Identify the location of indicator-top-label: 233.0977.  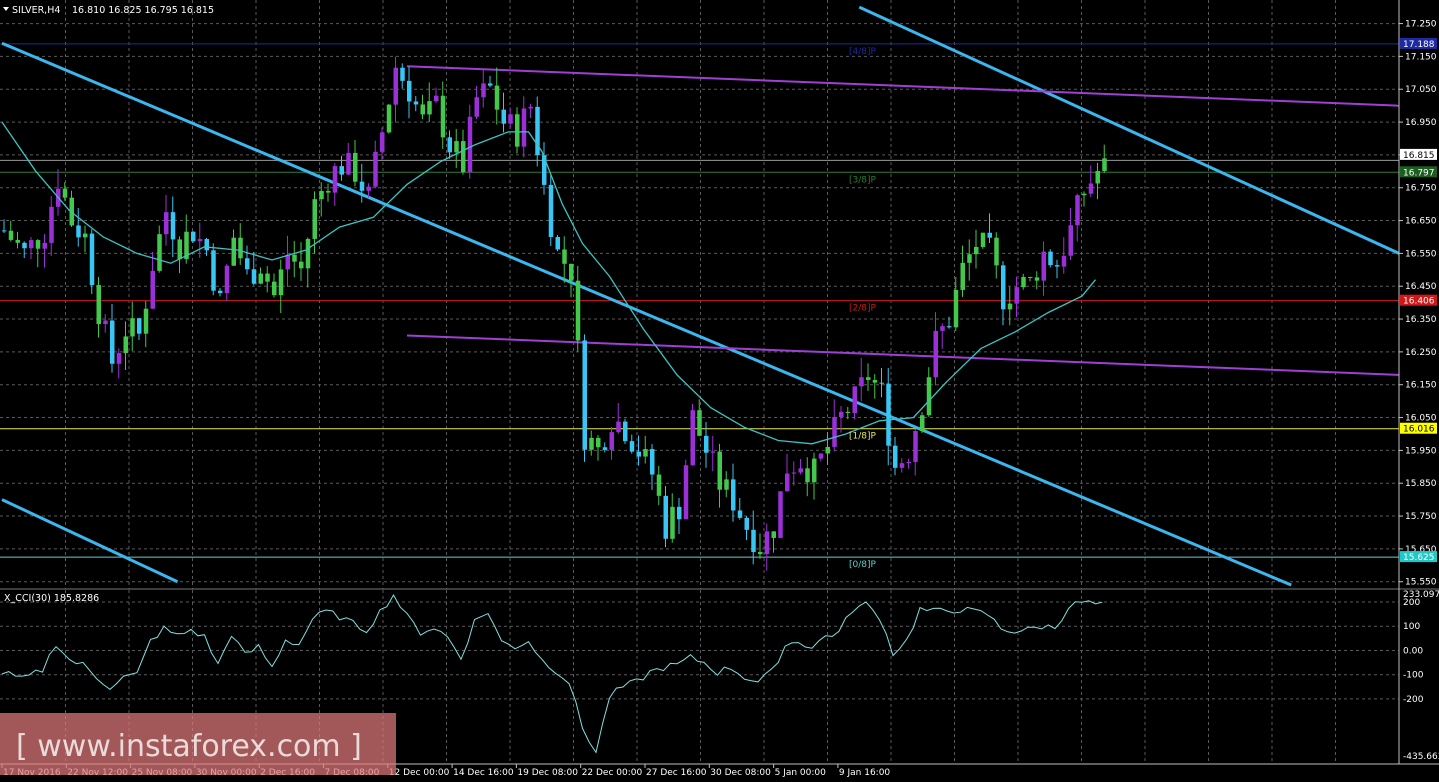
(1421, 595).